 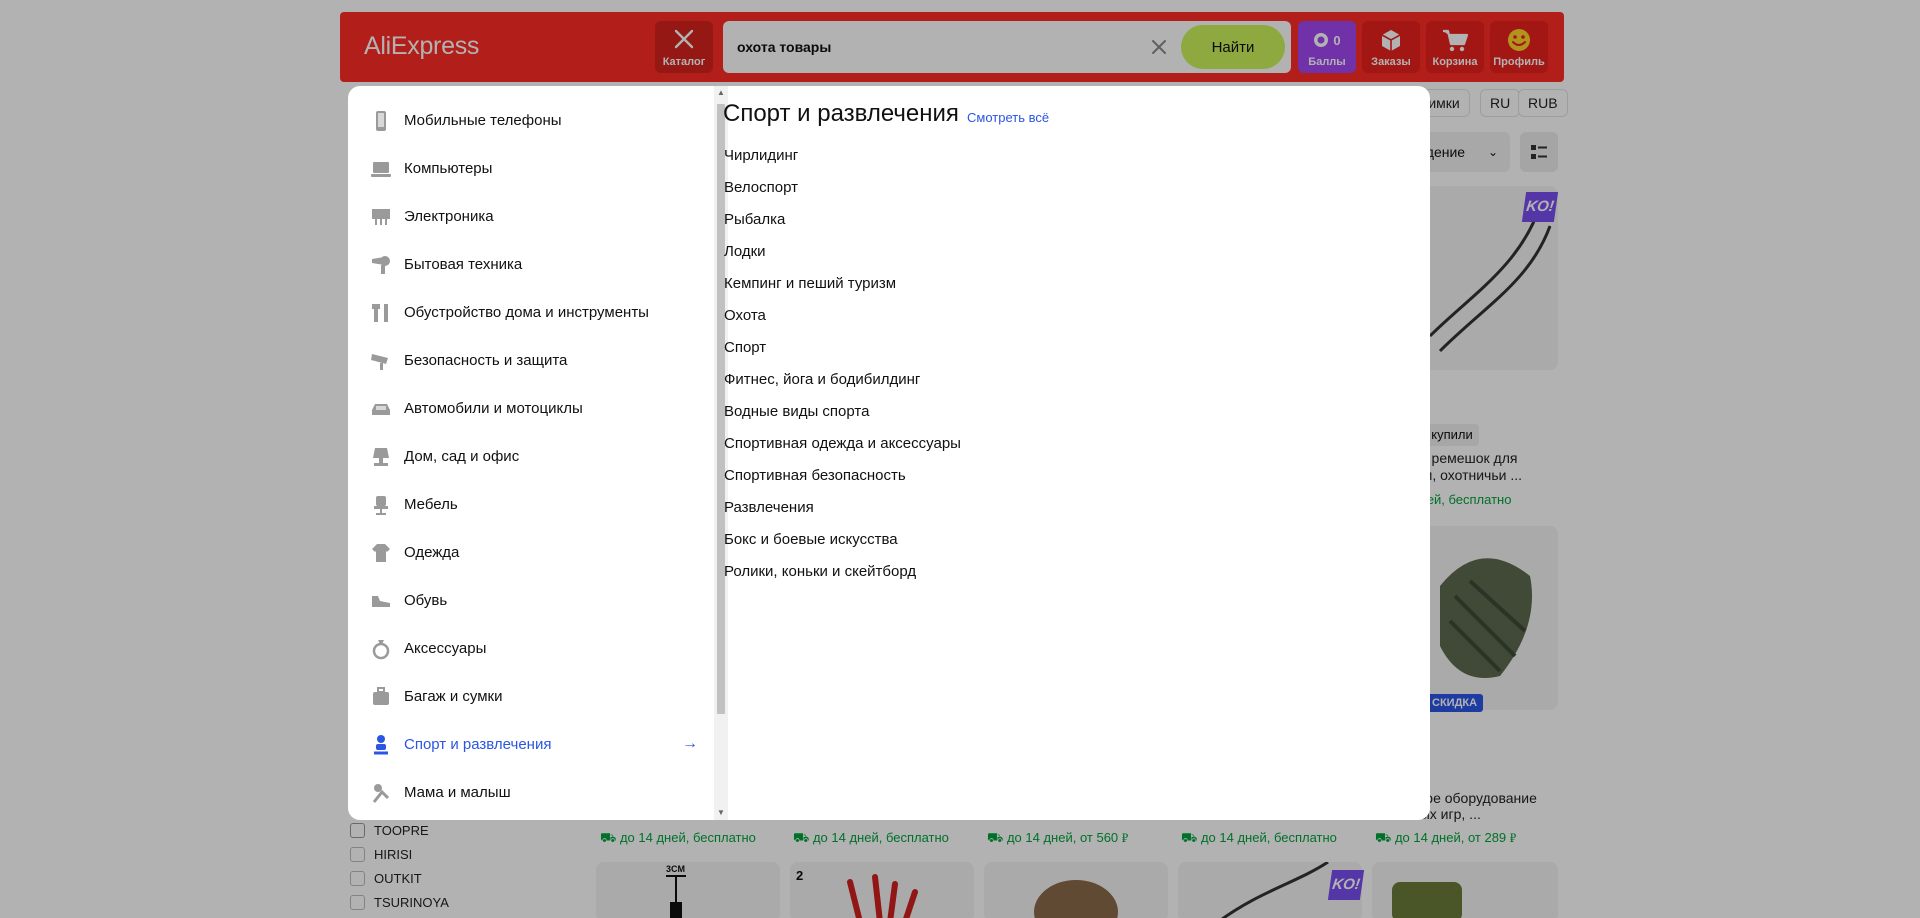 What do you see at coordinates (381, 121) in the screenshot?
I see `phone-icon` at bounding box center [381, 121].